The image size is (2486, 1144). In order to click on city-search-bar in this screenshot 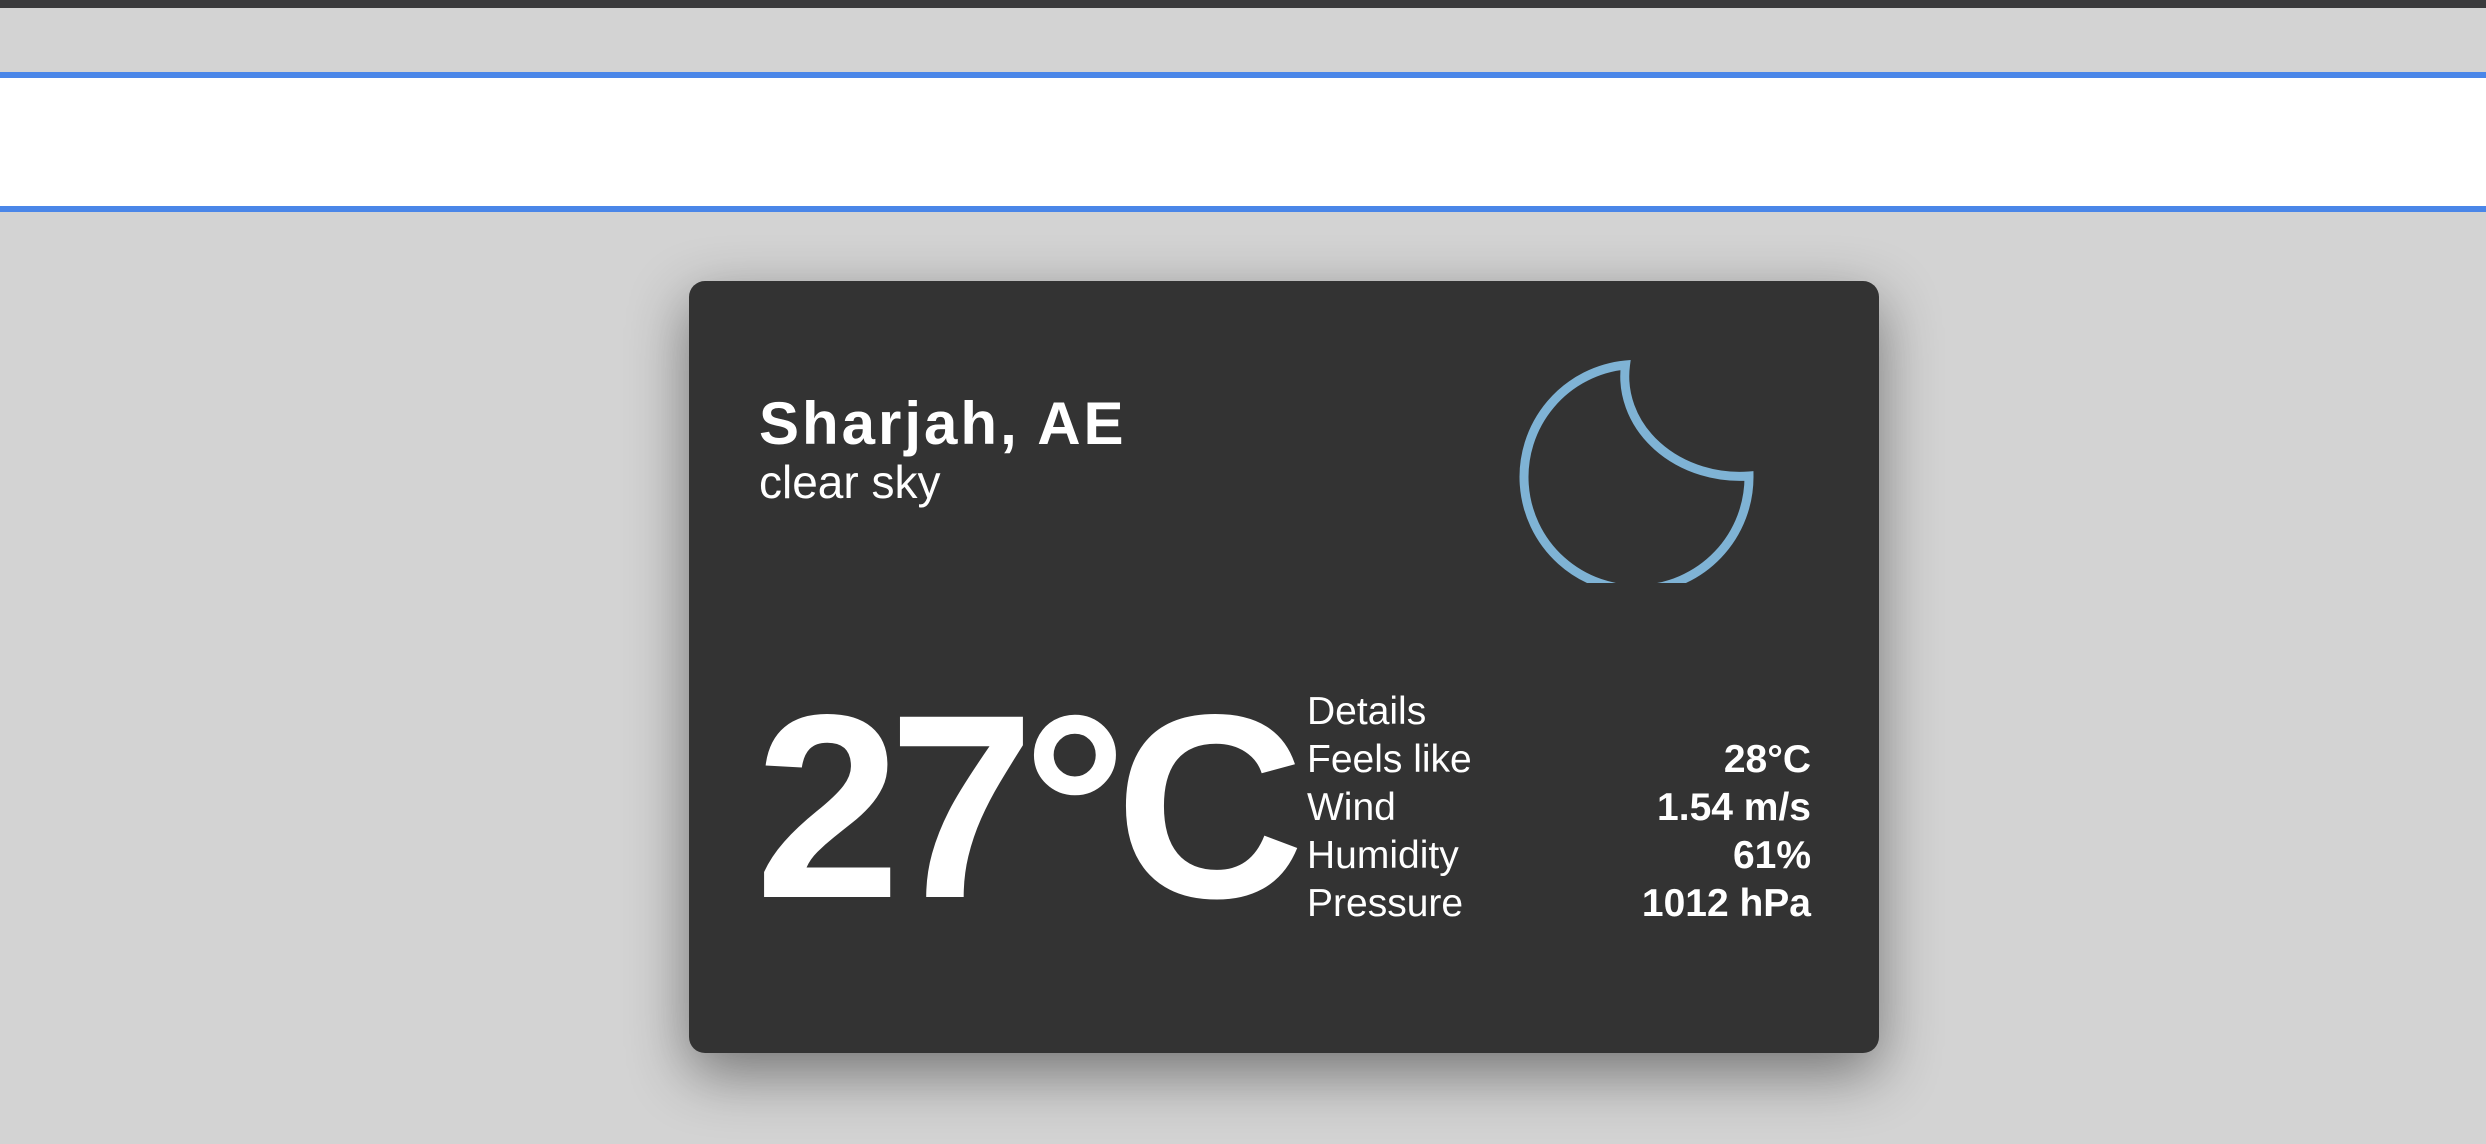, I will do `click(1243, 142)`.